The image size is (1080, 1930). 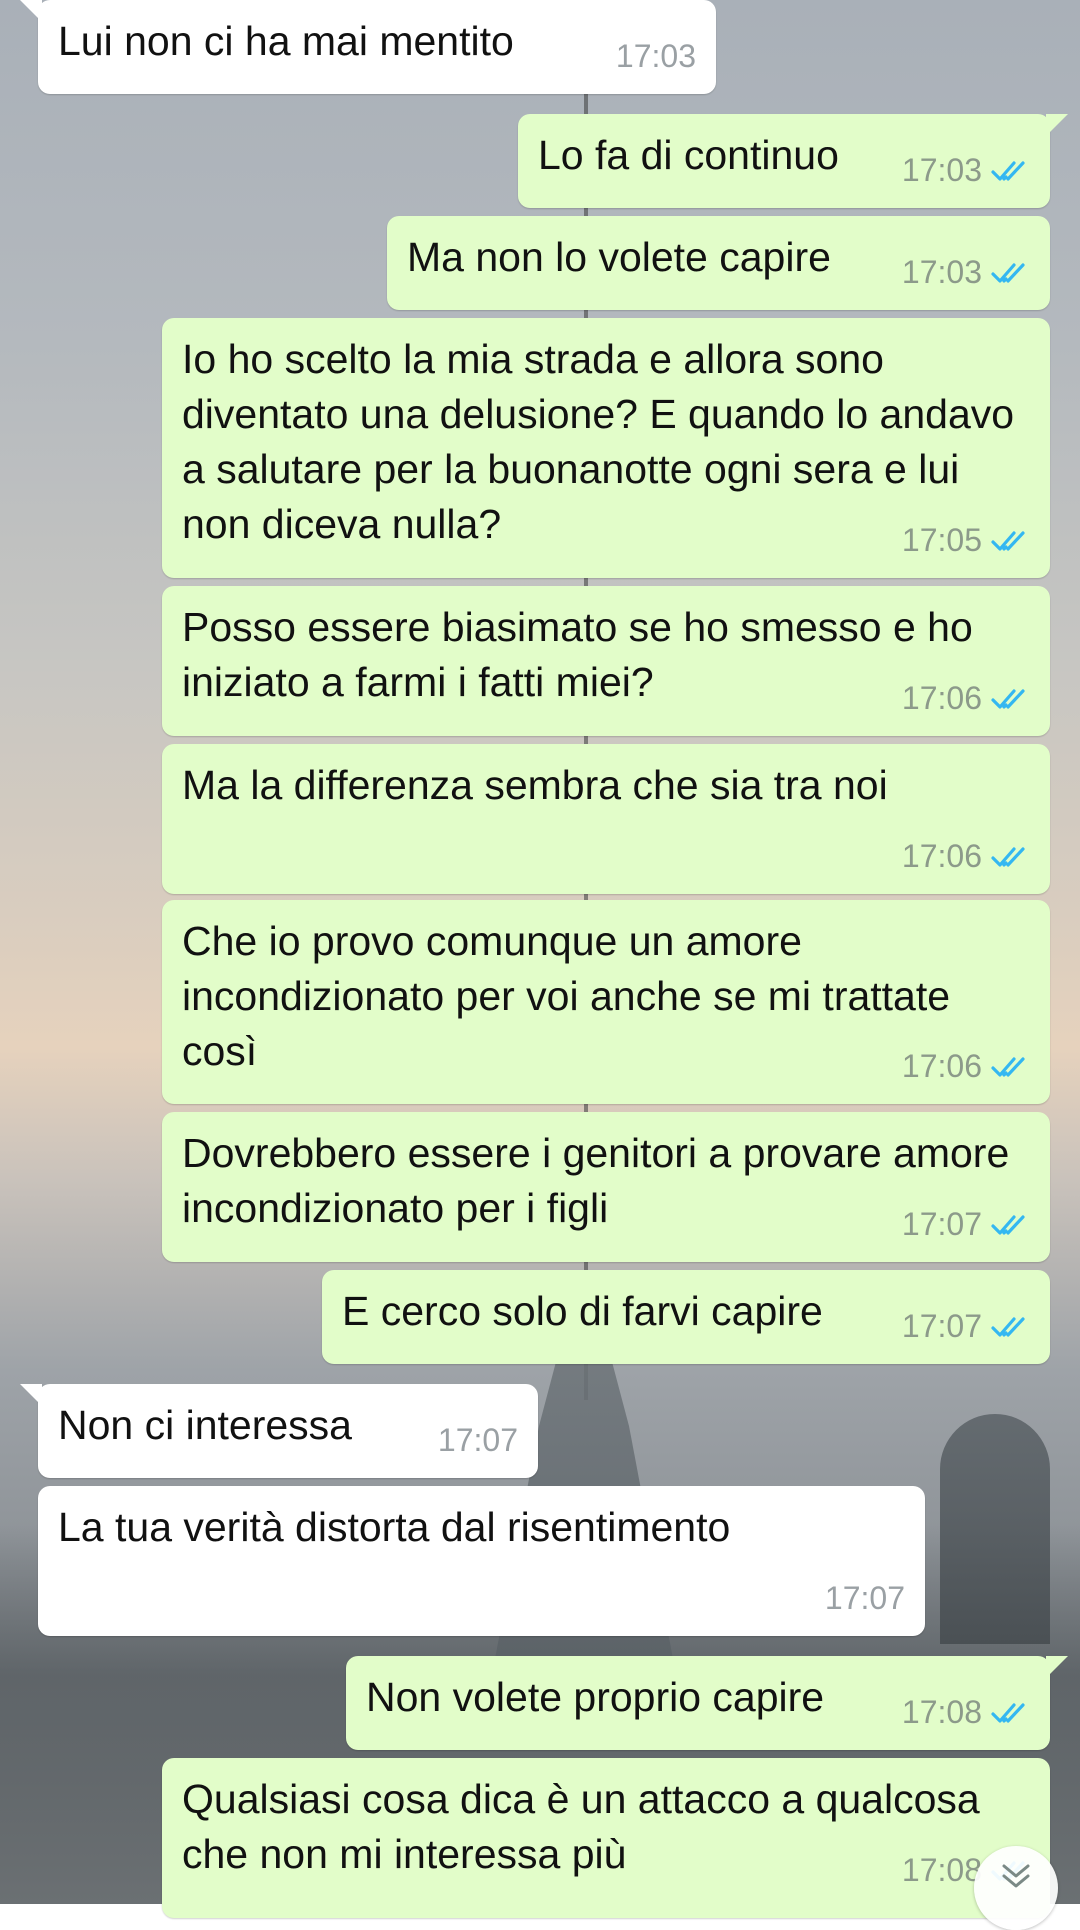 I want to click on message-outgoing: E cerco solo di farvi capire 17:07, so click(x=686, y=1317).